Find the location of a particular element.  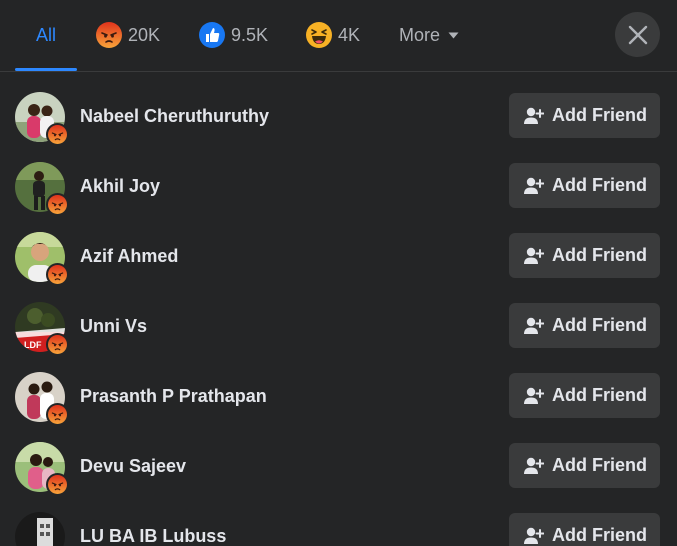

close-icon is located at coordinates (637, 34).